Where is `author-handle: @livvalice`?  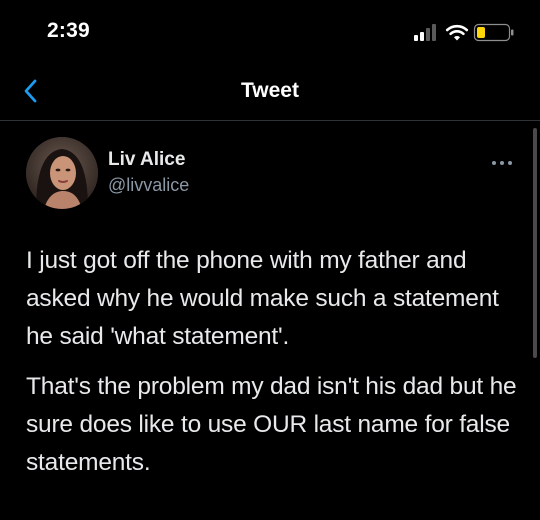 author-handle: @livvalice is located at coordinates (148, 185).